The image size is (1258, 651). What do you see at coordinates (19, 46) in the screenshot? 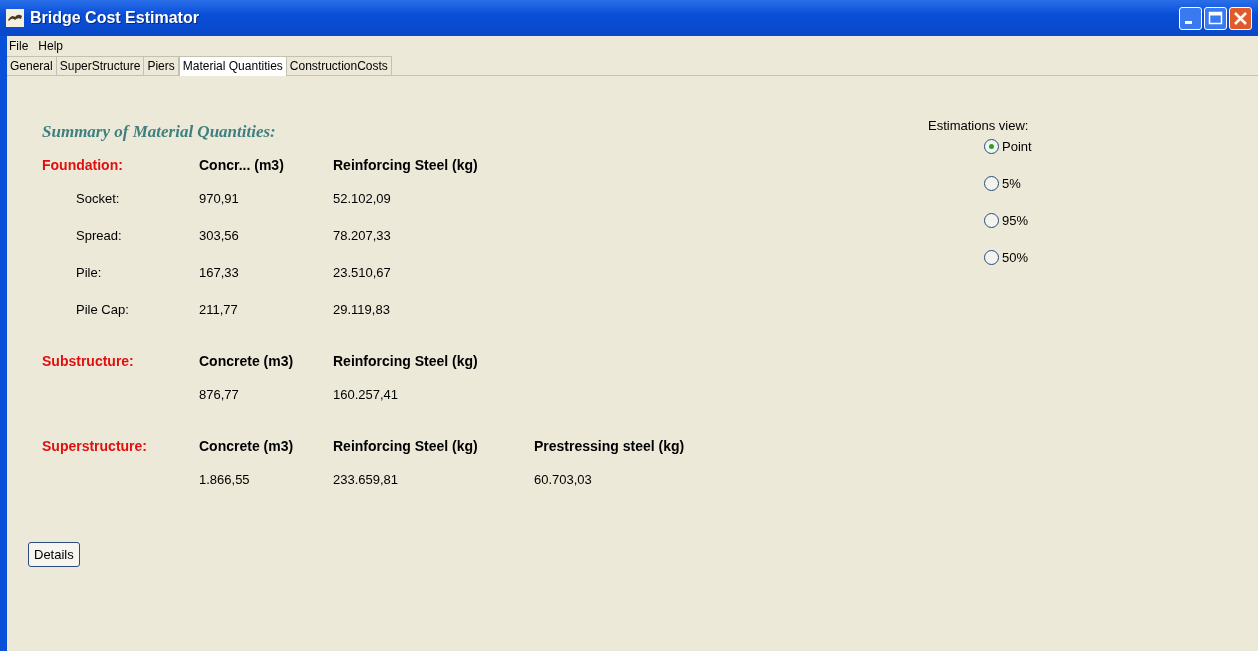
I see `menu-item: File` at bounding box center [19, 46].